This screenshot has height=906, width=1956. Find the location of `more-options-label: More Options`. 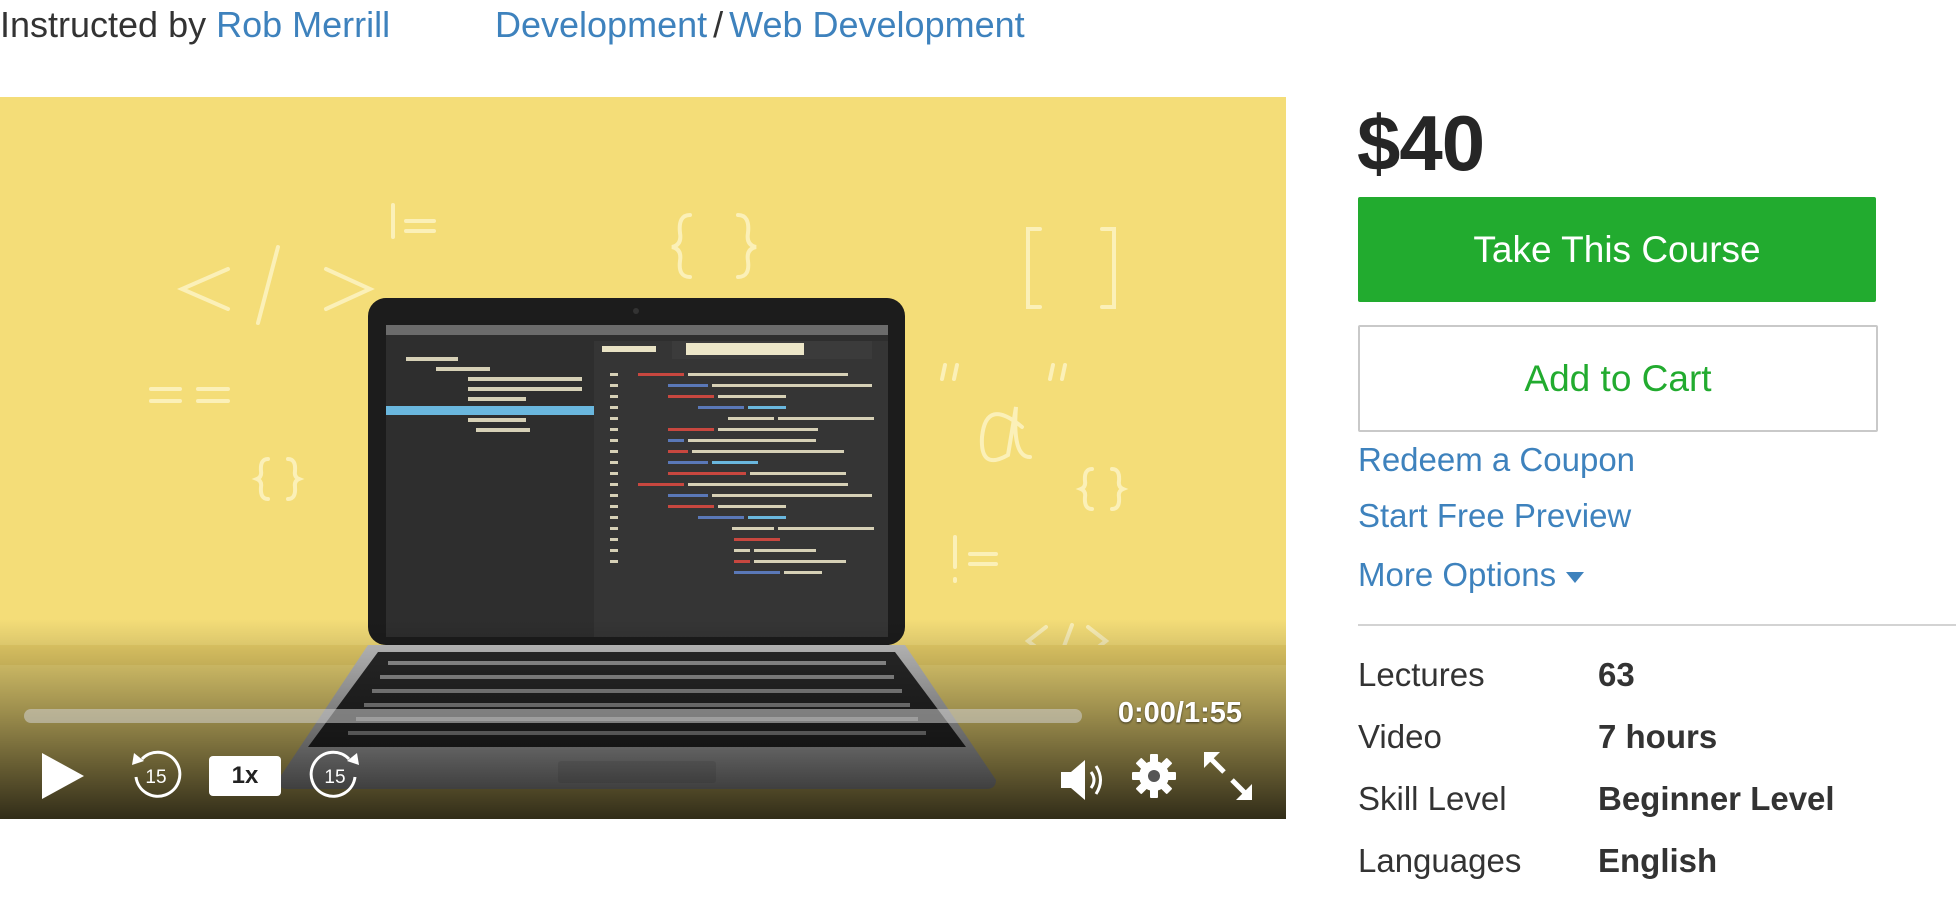

more-options-label: More Options is located at coordinates (1457, 574).